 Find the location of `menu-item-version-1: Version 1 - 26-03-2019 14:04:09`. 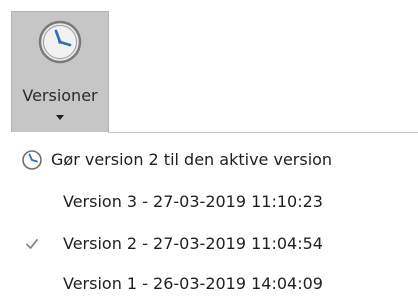

menu-item-version-1: Version 1 - 26-03-2019 14:04:09 is located at coordinates (209, 282).